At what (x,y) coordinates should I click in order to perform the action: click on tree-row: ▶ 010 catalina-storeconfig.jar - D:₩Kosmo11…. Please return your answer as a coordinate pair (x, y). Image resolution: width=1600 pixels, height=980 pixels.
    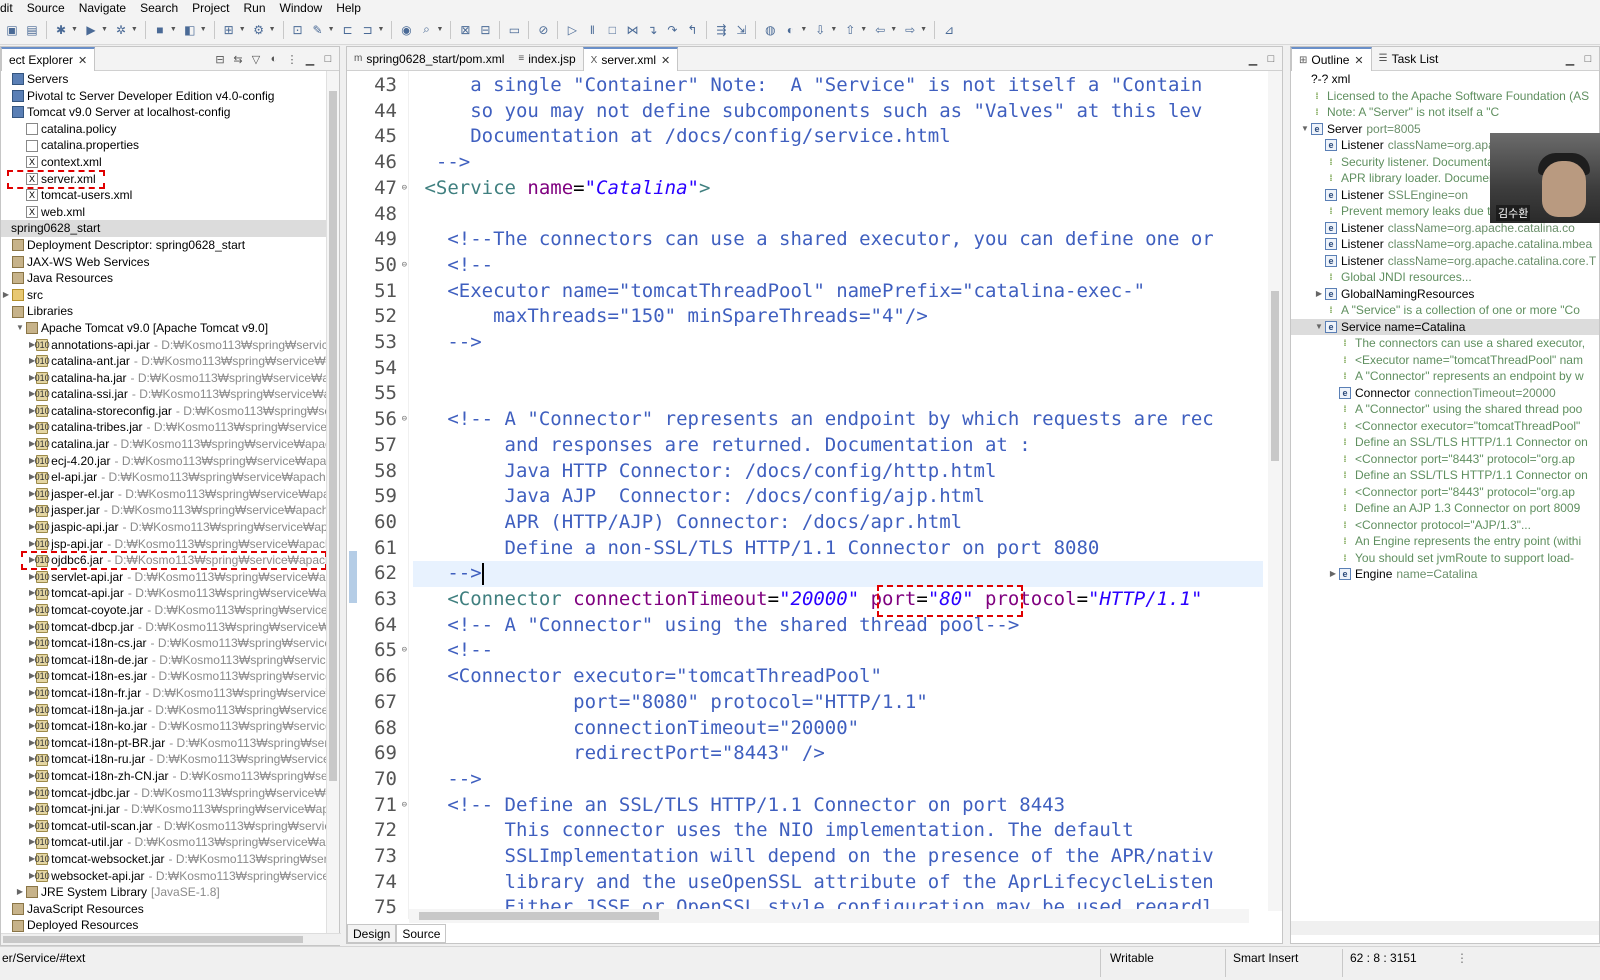
    Looking at the image, I should click on (164, 411).